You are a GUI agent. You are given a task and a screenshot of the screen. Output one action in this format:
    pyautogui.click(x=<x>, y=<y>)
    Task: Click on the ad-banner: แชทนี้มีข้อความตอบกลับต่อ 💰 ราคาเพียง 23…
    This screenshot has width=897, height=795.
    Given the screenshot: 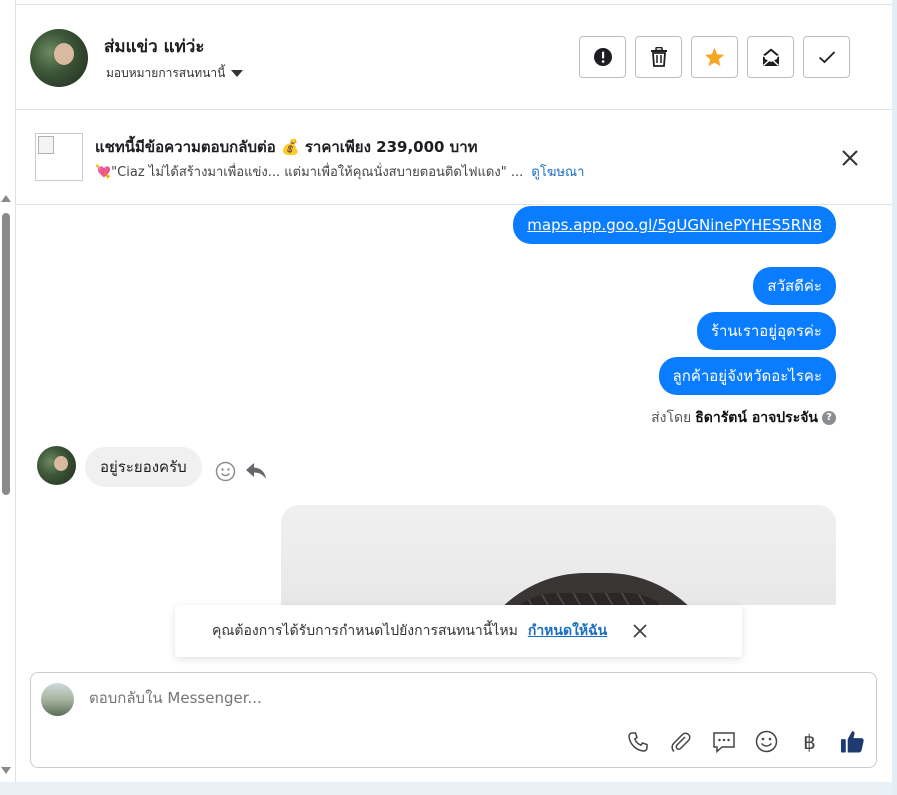 What is the action you would take?
    pyautogui.click(x=454, y=157)
    